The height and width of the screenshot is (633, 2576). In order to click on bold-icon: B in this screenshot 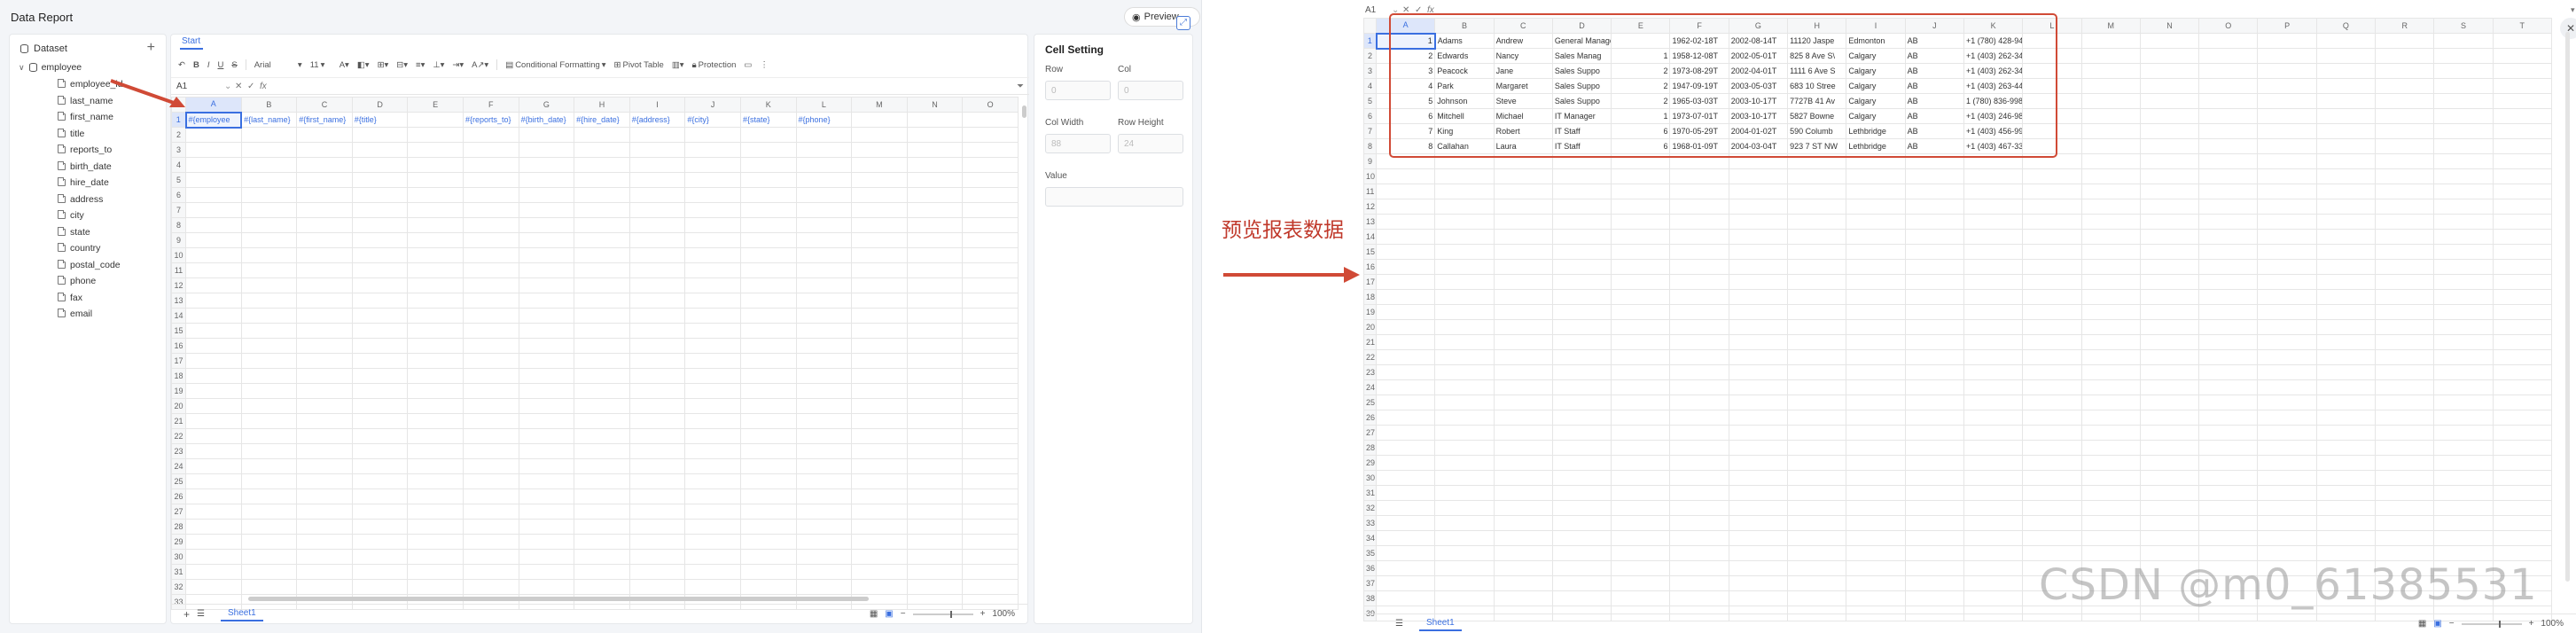, I will do `click(196, 65)`.